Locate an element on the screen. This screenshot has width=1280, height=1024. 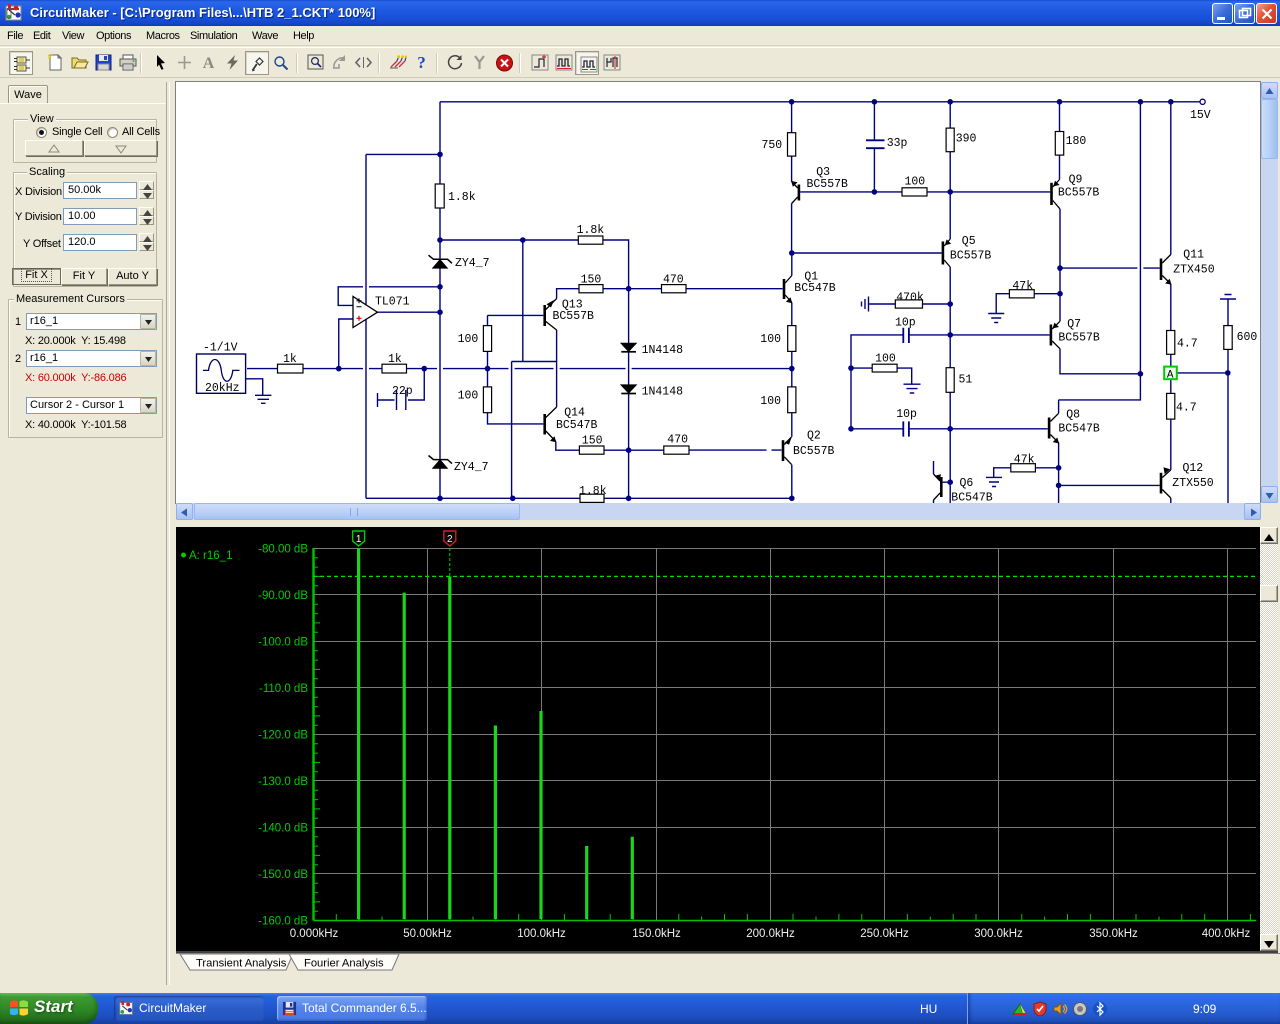
svg-text: 0.000kHz is located at coordinates (314, 934).